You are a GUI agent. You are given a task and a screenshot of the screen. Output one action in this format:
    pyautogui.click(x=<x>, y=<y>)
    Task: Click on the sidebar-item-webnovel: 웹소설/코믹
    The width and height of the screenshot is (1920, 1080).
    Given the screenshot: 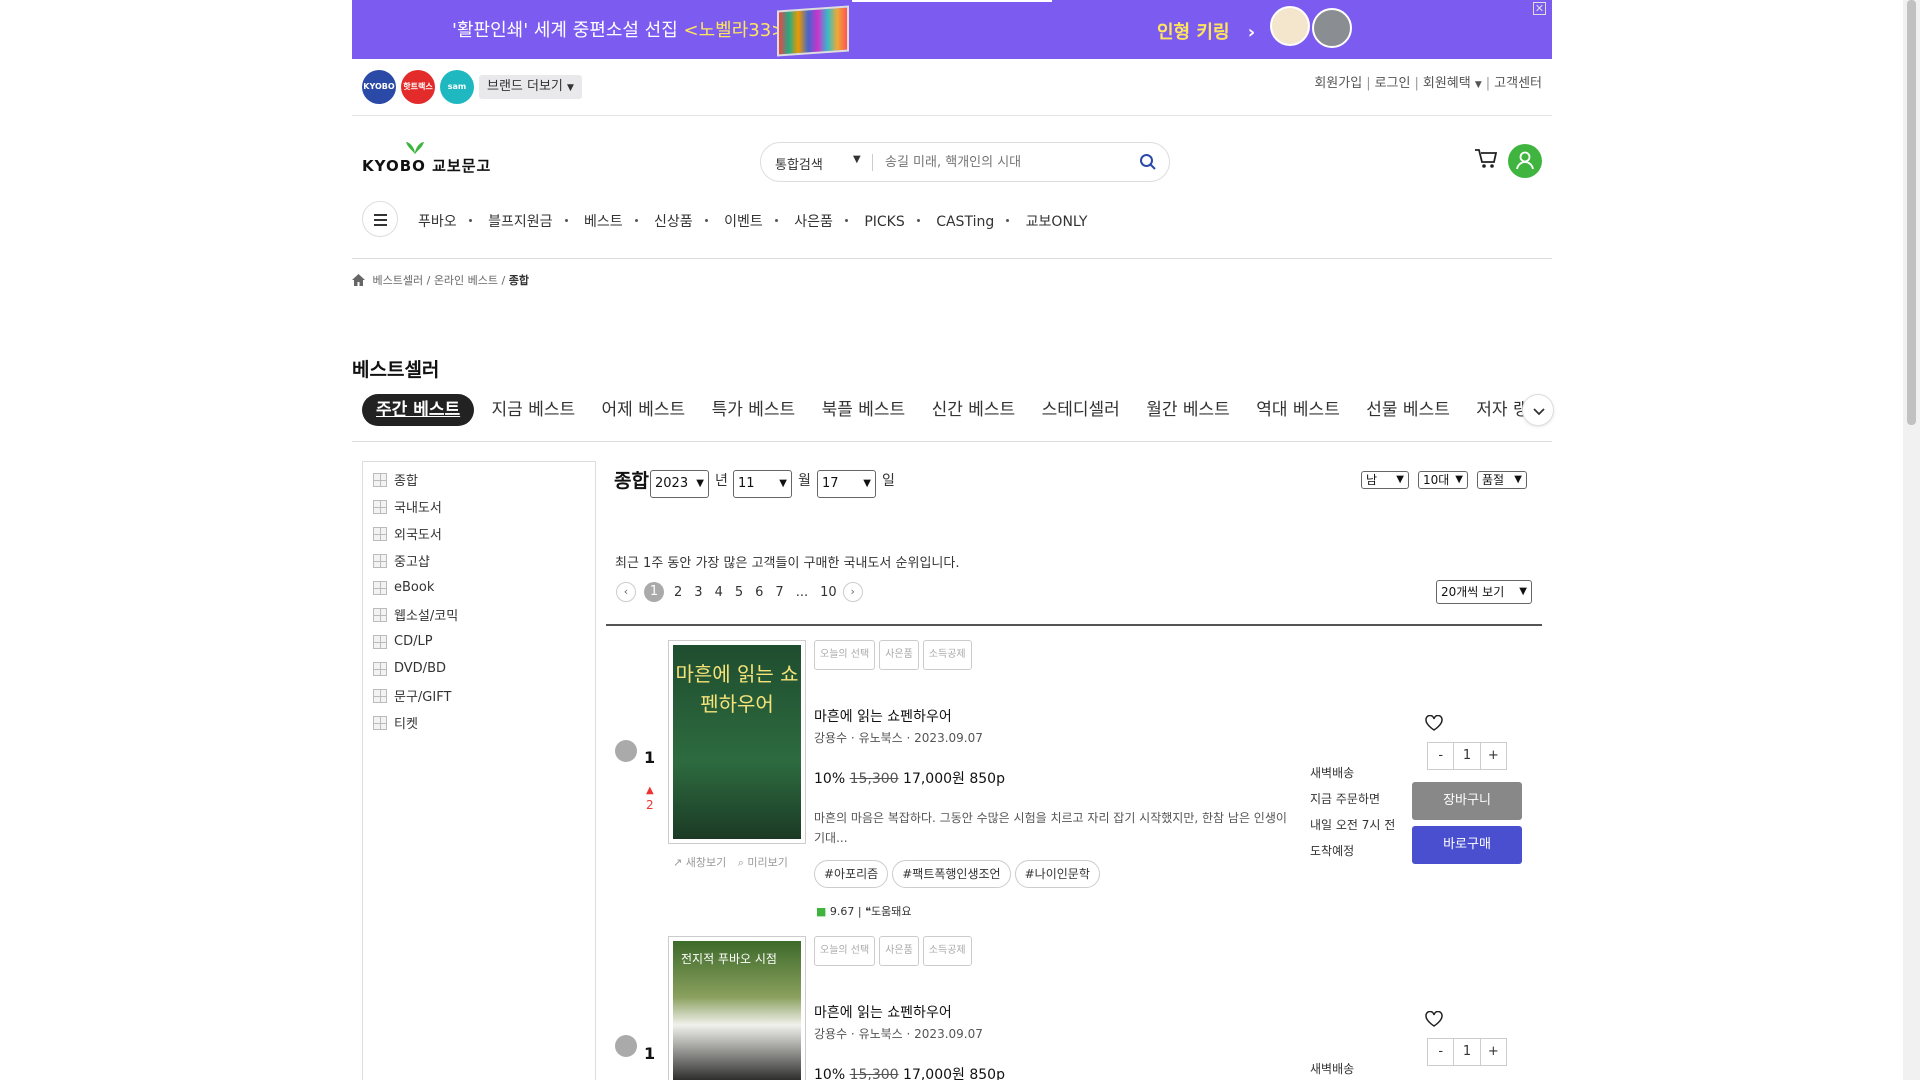 What is the action you would take?
    pyautogui.click(x=479, y=614)
    